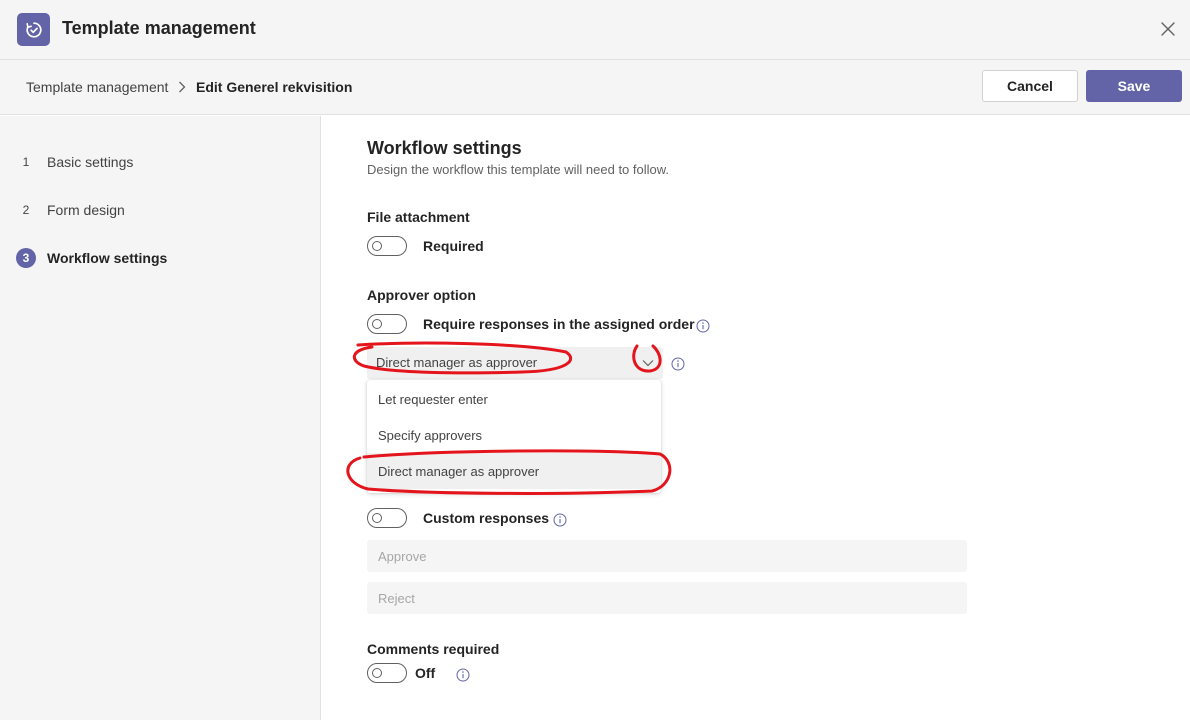  I want to click on reject-response-input, so click(667, 598).